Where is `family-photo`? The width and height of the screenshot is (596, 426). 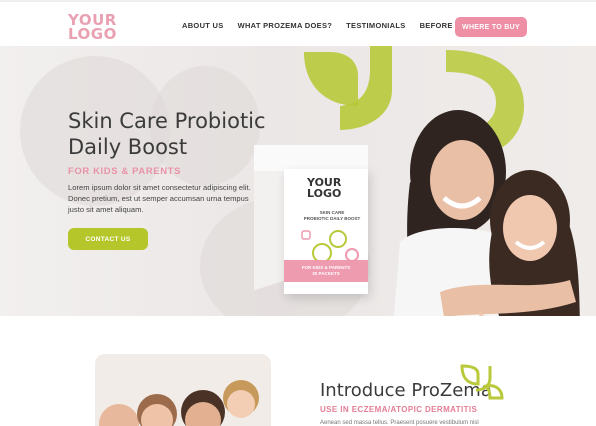 family-photo is located at coordinates (183, 390).